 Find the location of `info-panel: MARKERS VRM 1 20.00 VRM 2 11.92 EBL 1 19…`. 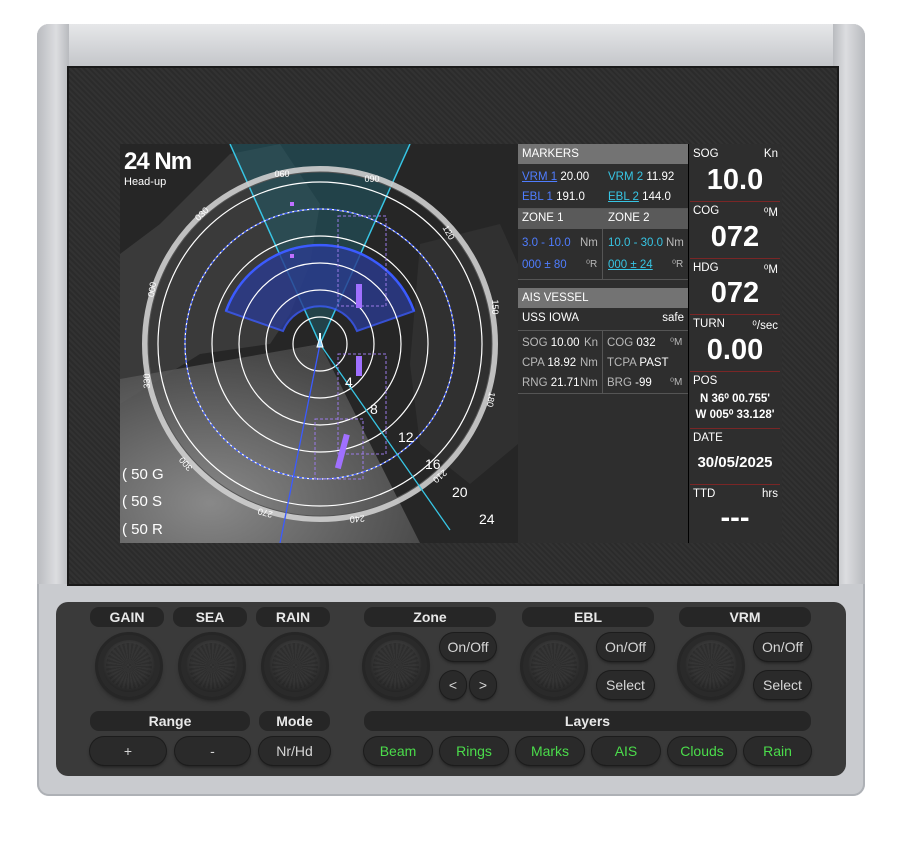

info-panel: MARKERS VRM 1 20.00 VRM 2 11.92 EBL 1 19… is located at coordinates (603, 343).